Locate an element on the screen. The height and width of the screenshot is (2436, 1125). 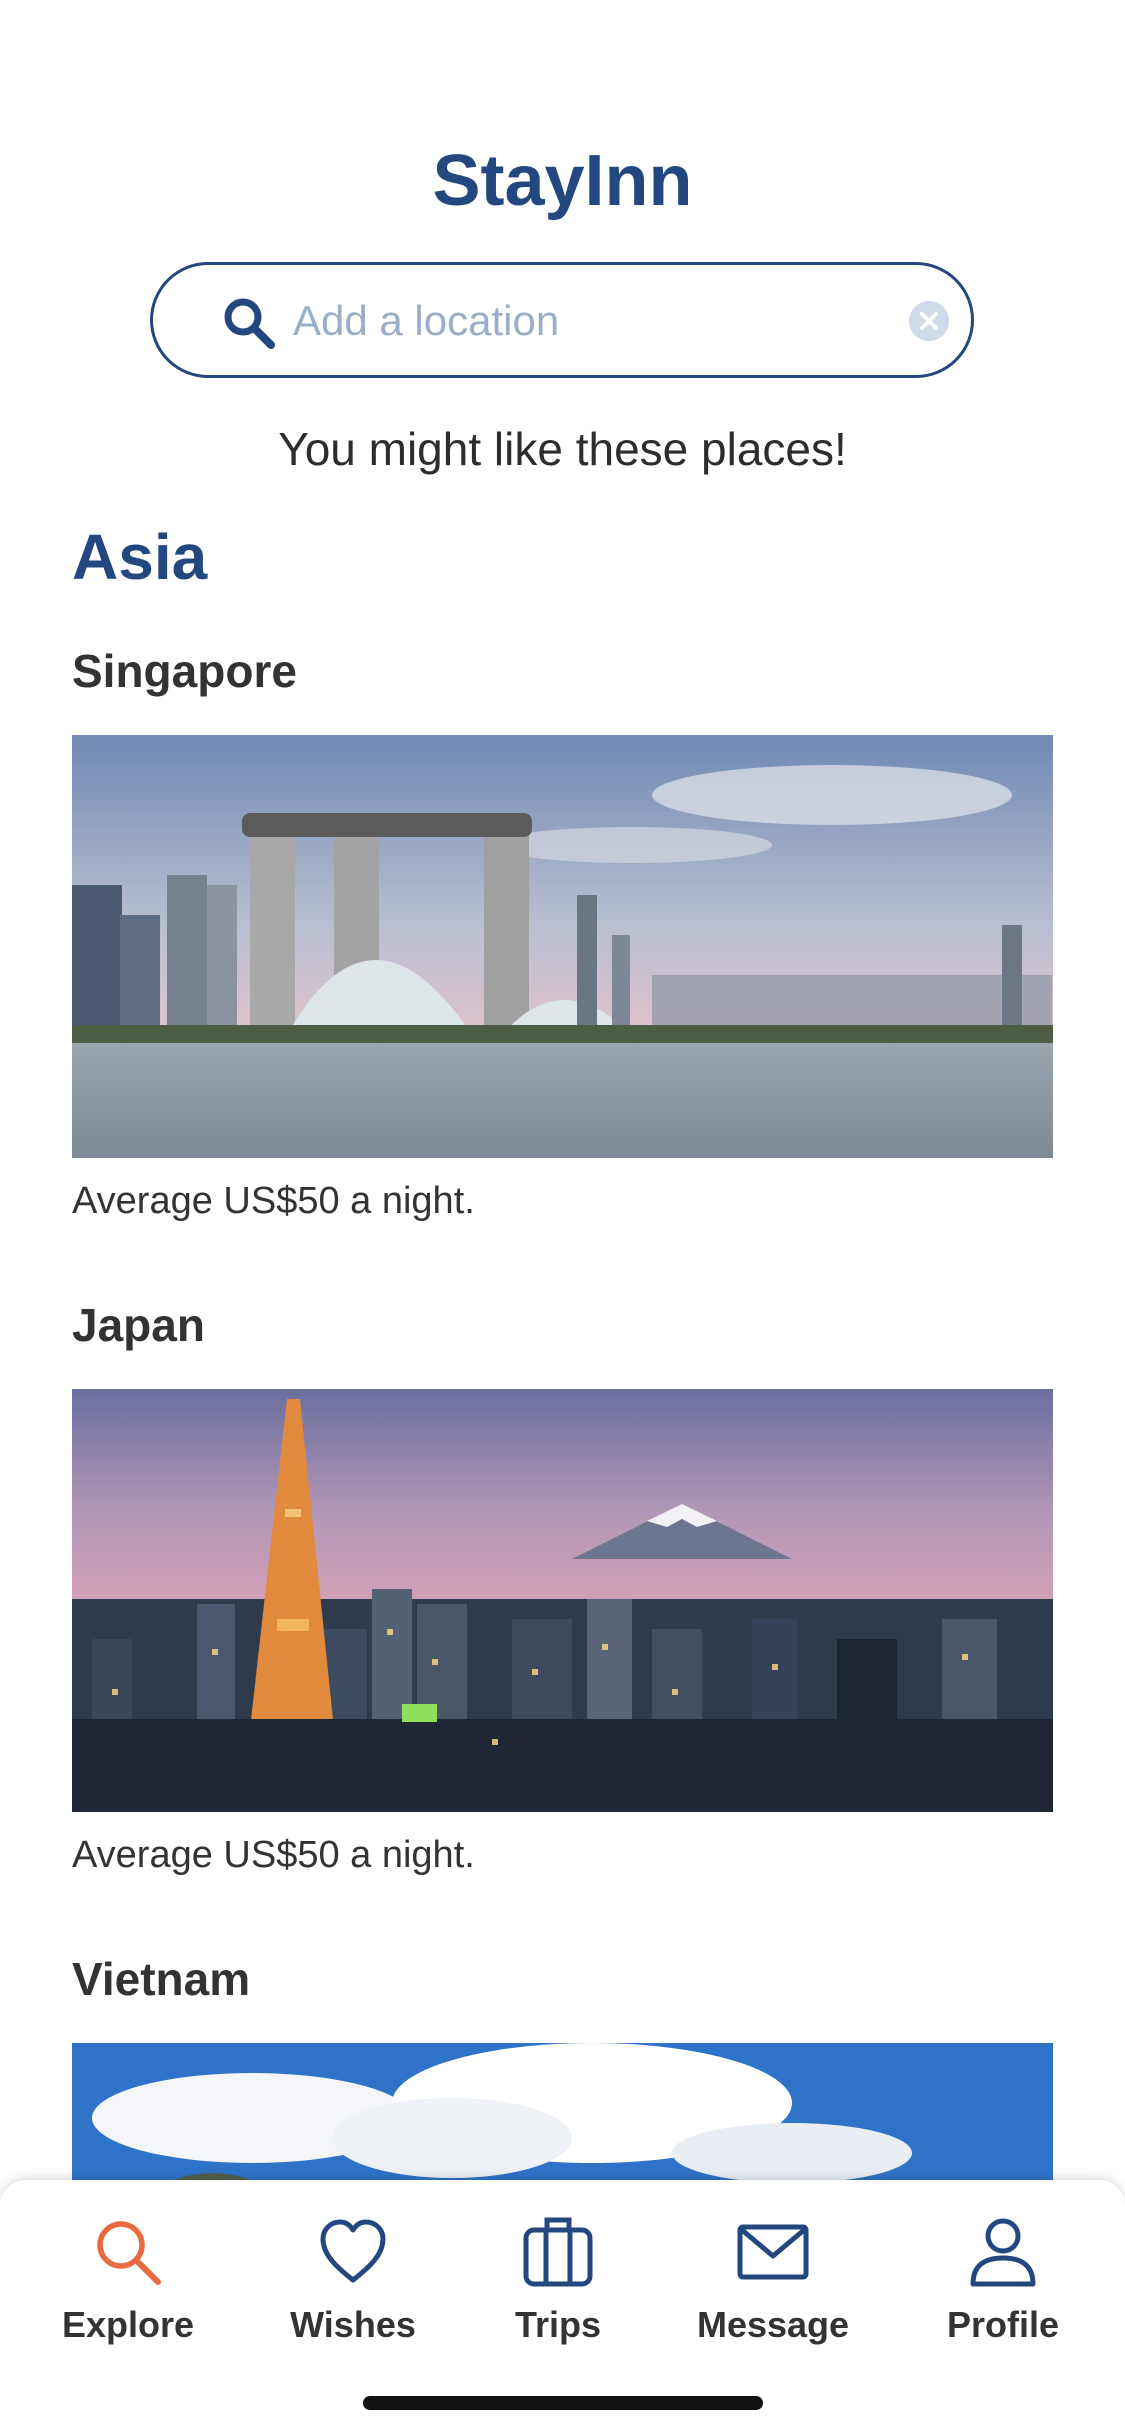
place-name-vietnam: Vietnam is located at coordinates (161, 1979).